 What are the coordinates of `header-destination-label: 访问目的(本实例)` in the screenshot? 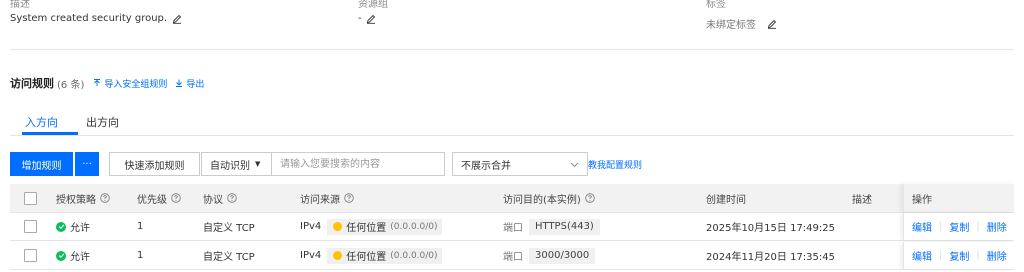 It's located at (542, 200).